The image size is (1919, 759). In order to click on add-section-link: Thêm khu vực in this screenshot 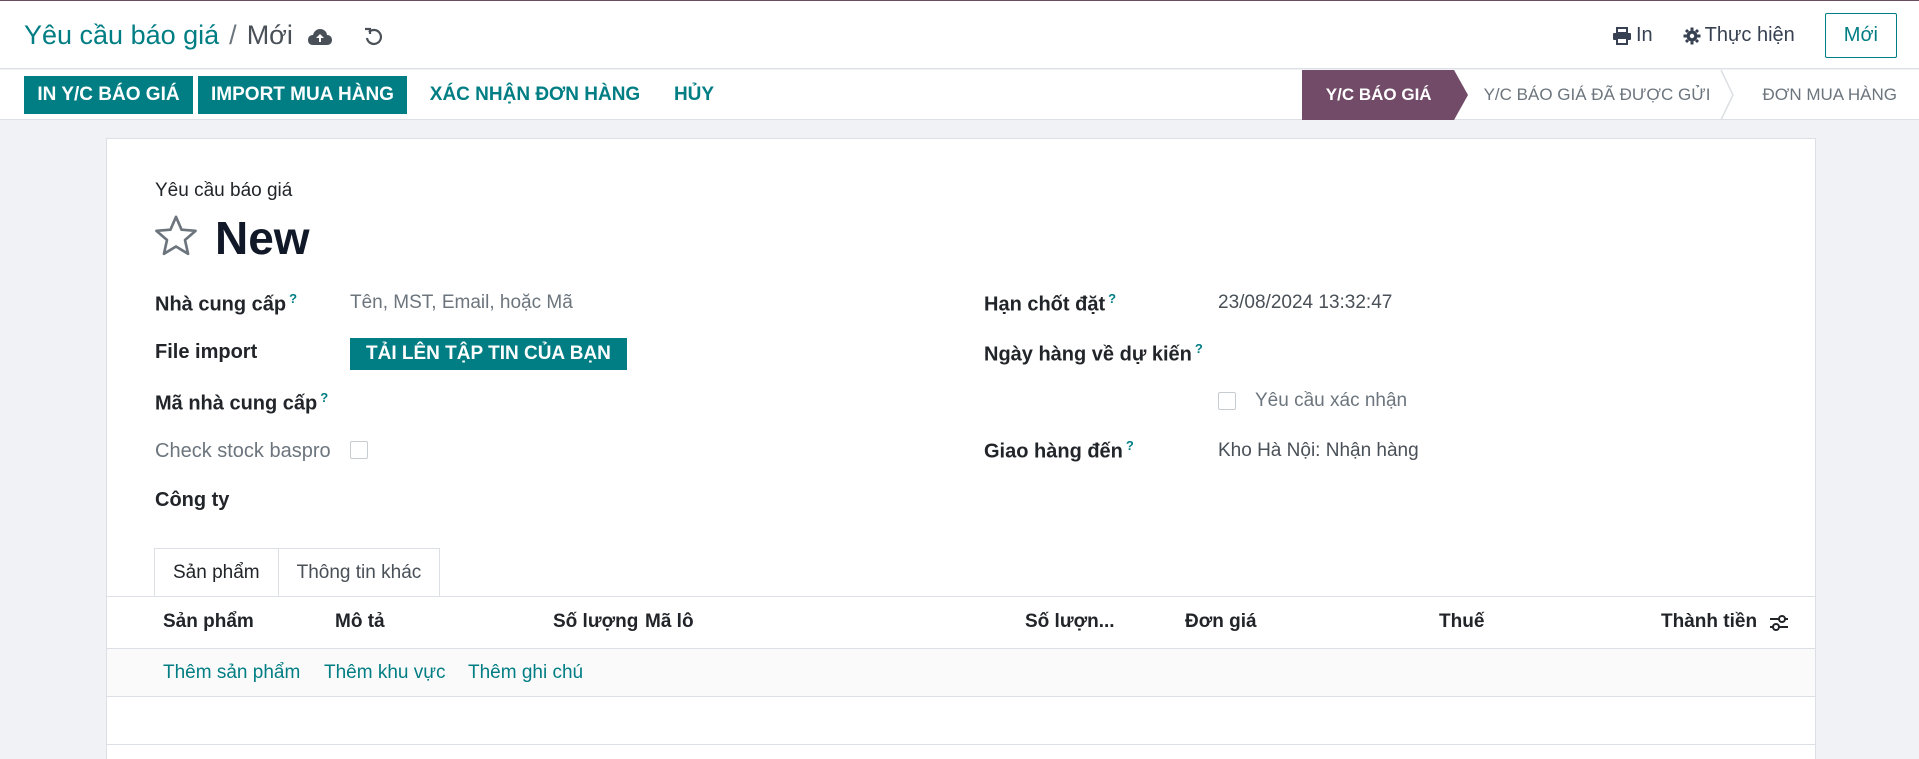, I will do `click(384, 673)`.